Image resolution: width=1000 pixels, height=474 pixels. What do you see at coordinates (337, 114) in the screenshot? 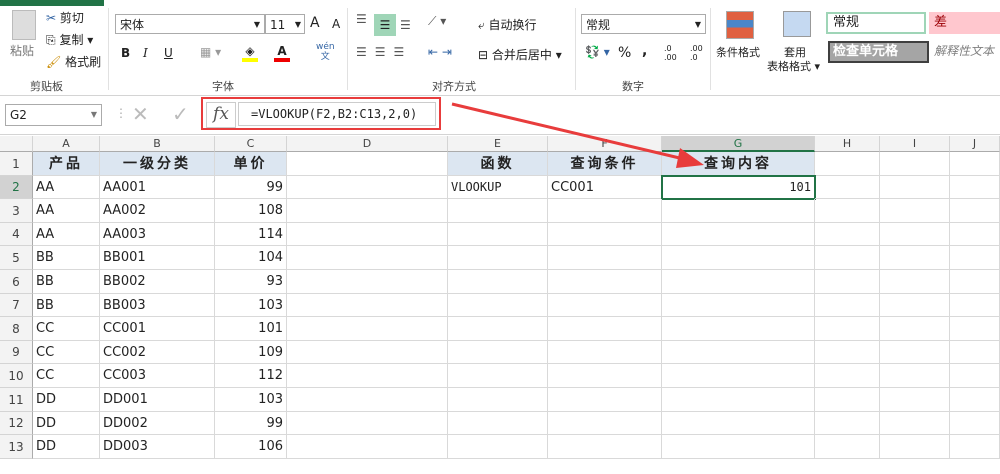
I see `formula-input: =VLOOKUP(F2,B2:C13,2,0)` at bounding box center [337, 114].